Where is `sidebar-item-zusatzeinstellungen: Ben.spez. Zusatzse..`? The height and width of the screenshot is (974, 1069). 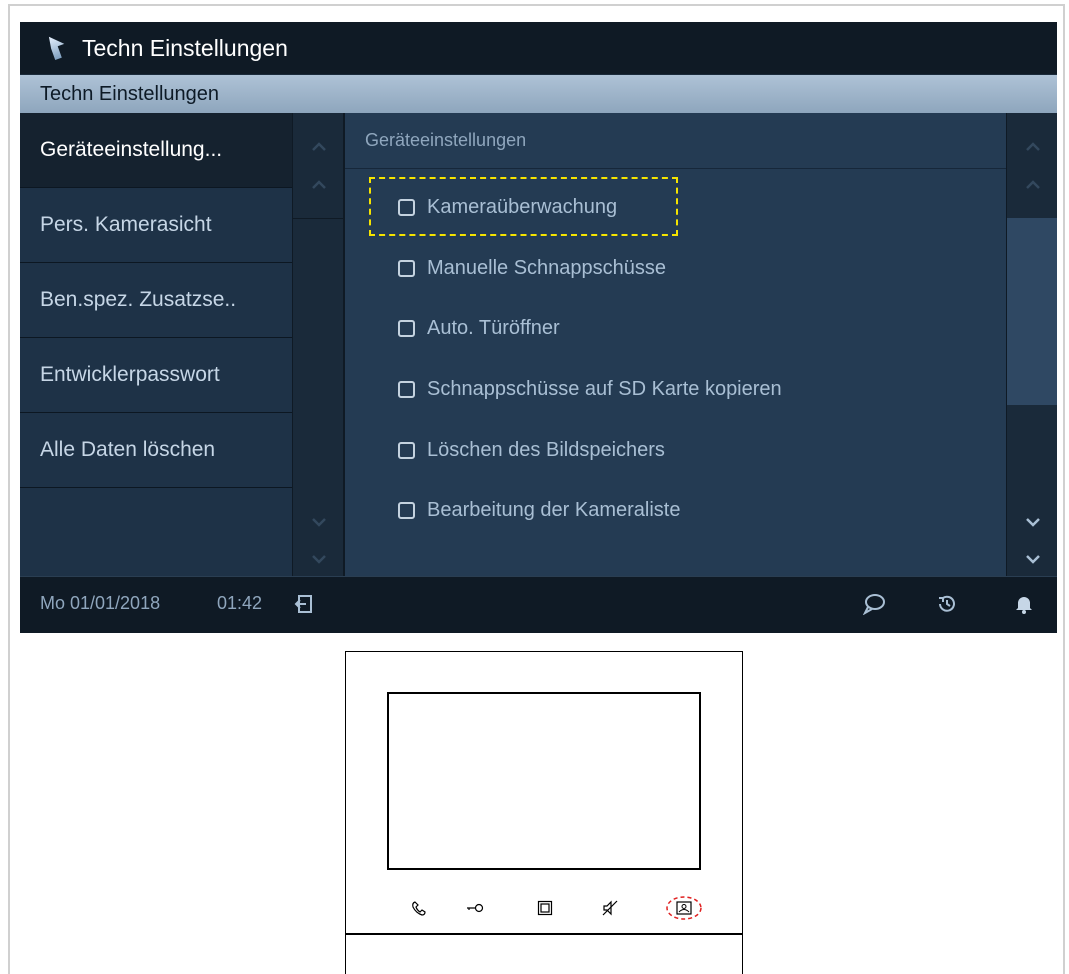 sidebar-item-zusatzeinstellungen: Ben.spez. Zusatzse.. is located at coordinates (156, 300).